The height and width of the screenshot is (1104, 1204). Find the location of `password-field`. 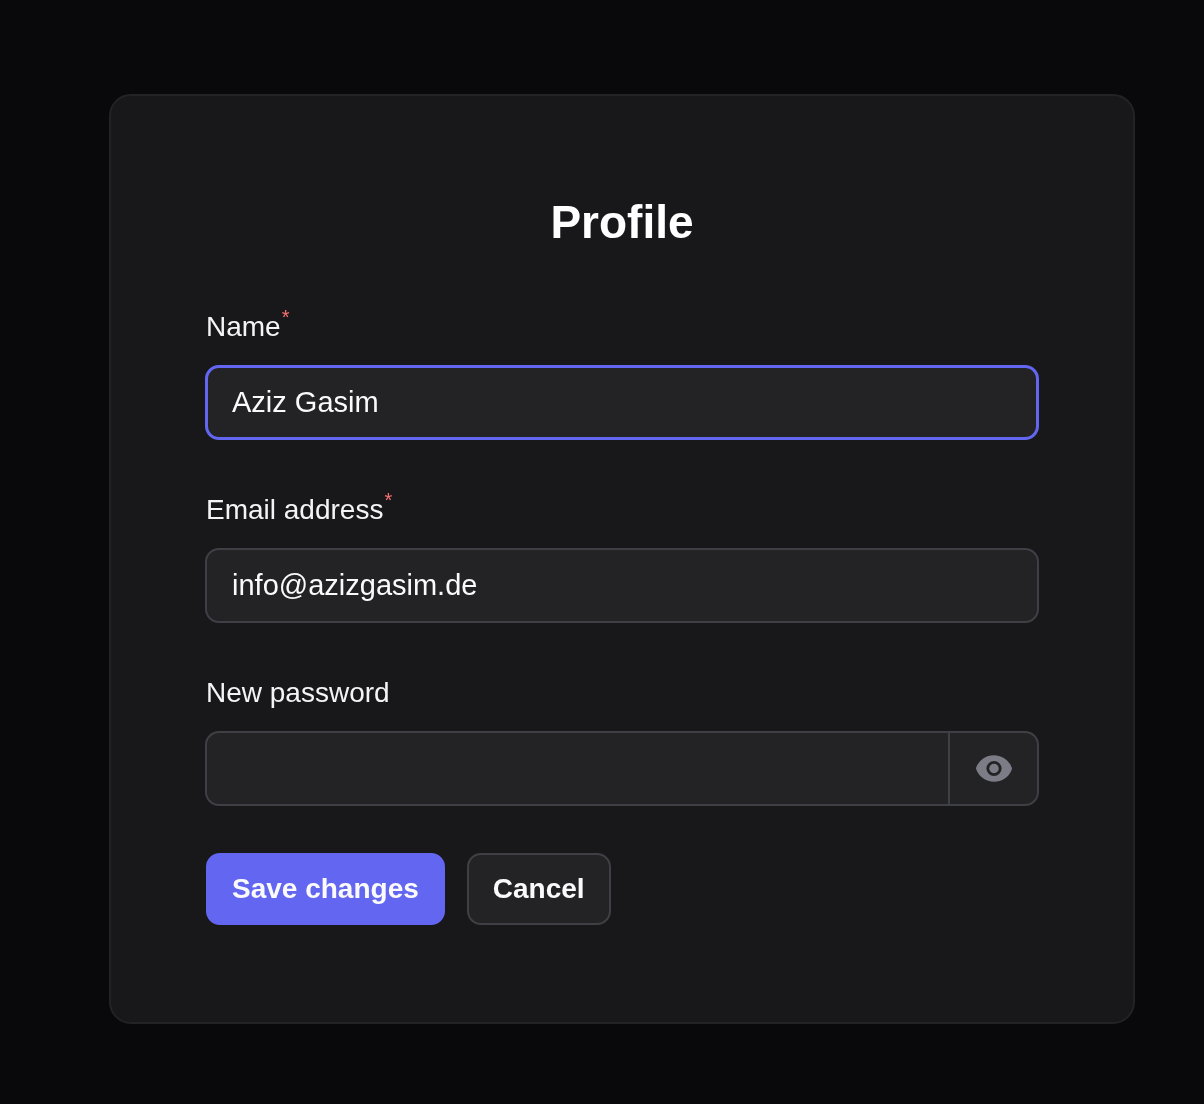

password-field is located at coordinates (576, 768).